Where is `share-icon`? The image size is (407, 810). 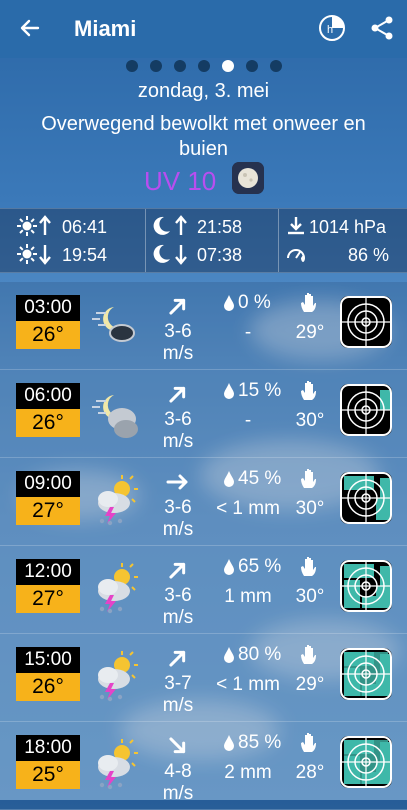
share-icon is located at coordinates (382, 28).